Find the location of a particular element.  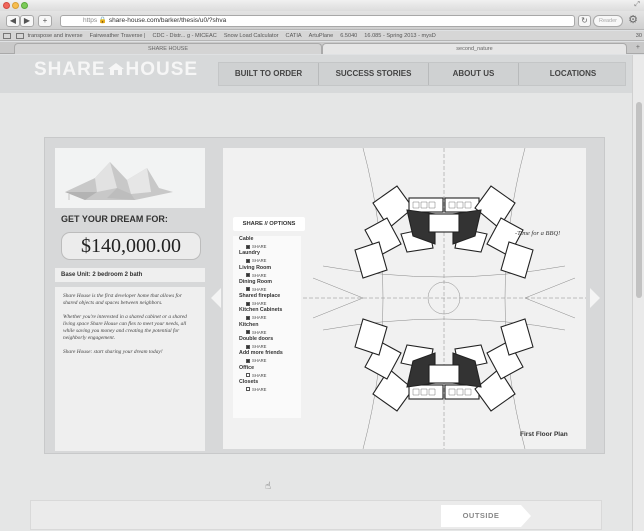

option-name: Kitchen is located at coordinates (249, 324).